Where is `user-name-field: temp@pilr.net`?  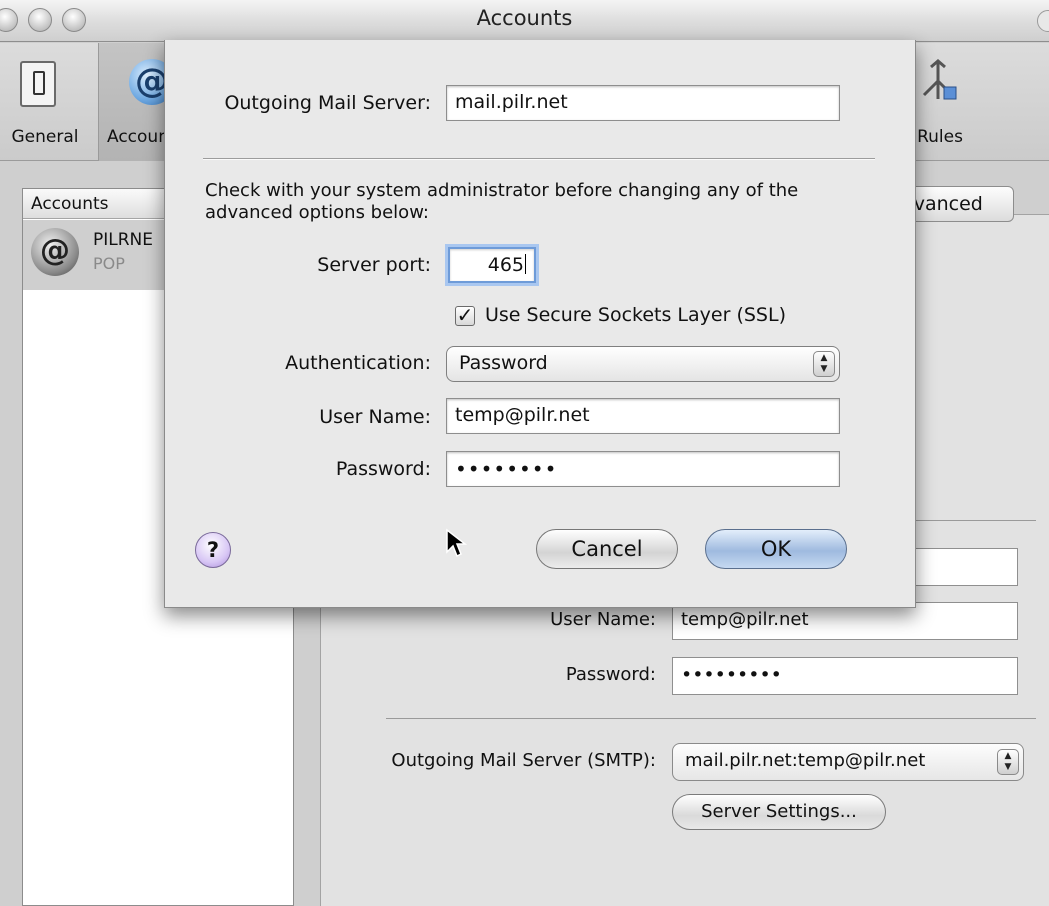 user-name-field: temp@pilr.net is located at coordinates (643, 416).